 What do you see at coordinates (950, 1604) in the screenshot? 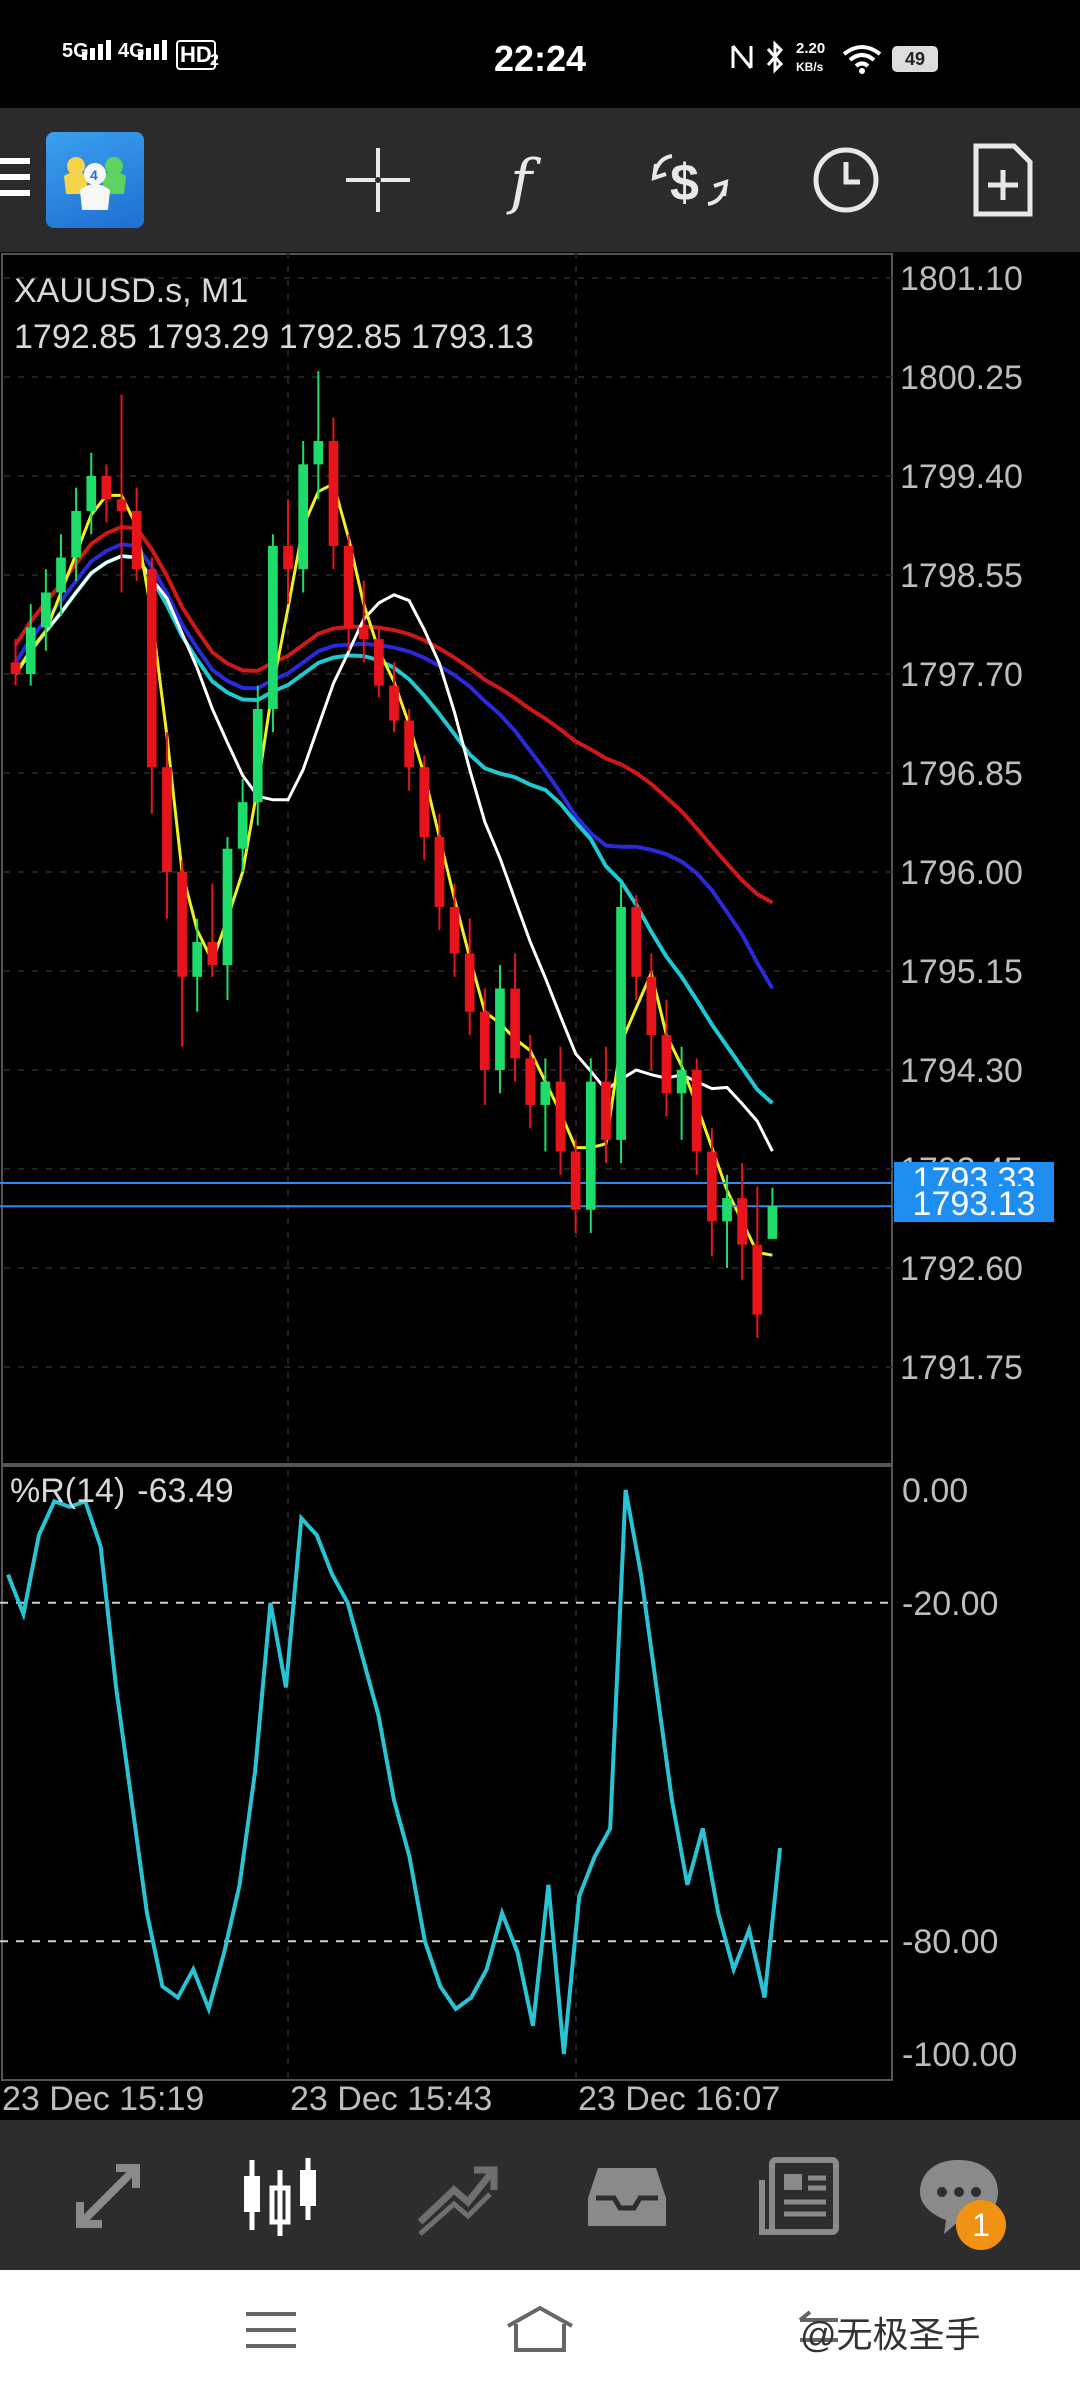
I see `wpr-axis-label: -20.00` at bounding box center [950, 1604].